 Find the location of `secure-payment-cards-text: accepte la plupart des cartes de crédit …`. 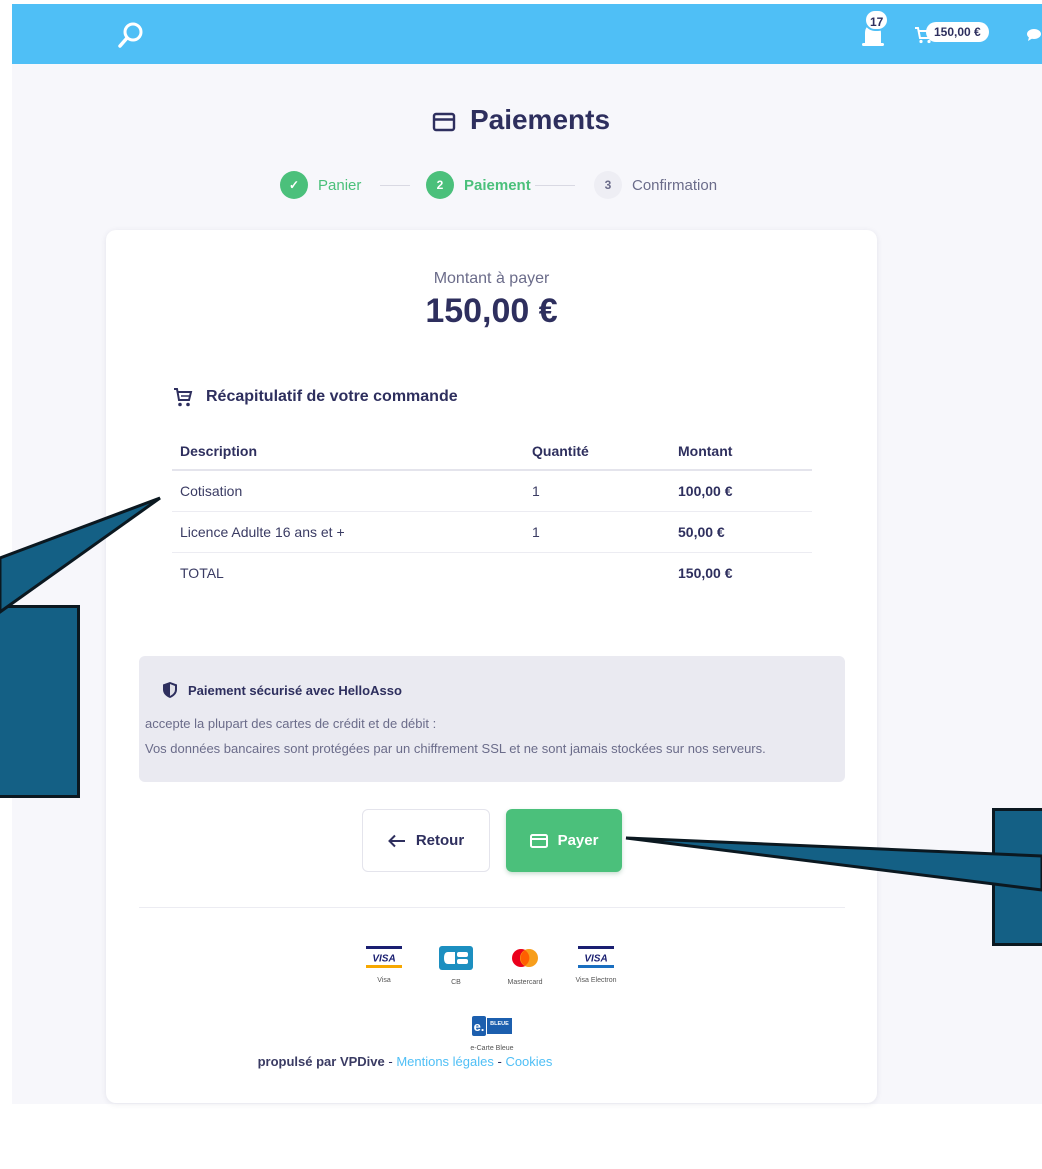

secure-payment-cards-text: accepte la plupart des cartes de crédit … is located at coordinates (291, 723).